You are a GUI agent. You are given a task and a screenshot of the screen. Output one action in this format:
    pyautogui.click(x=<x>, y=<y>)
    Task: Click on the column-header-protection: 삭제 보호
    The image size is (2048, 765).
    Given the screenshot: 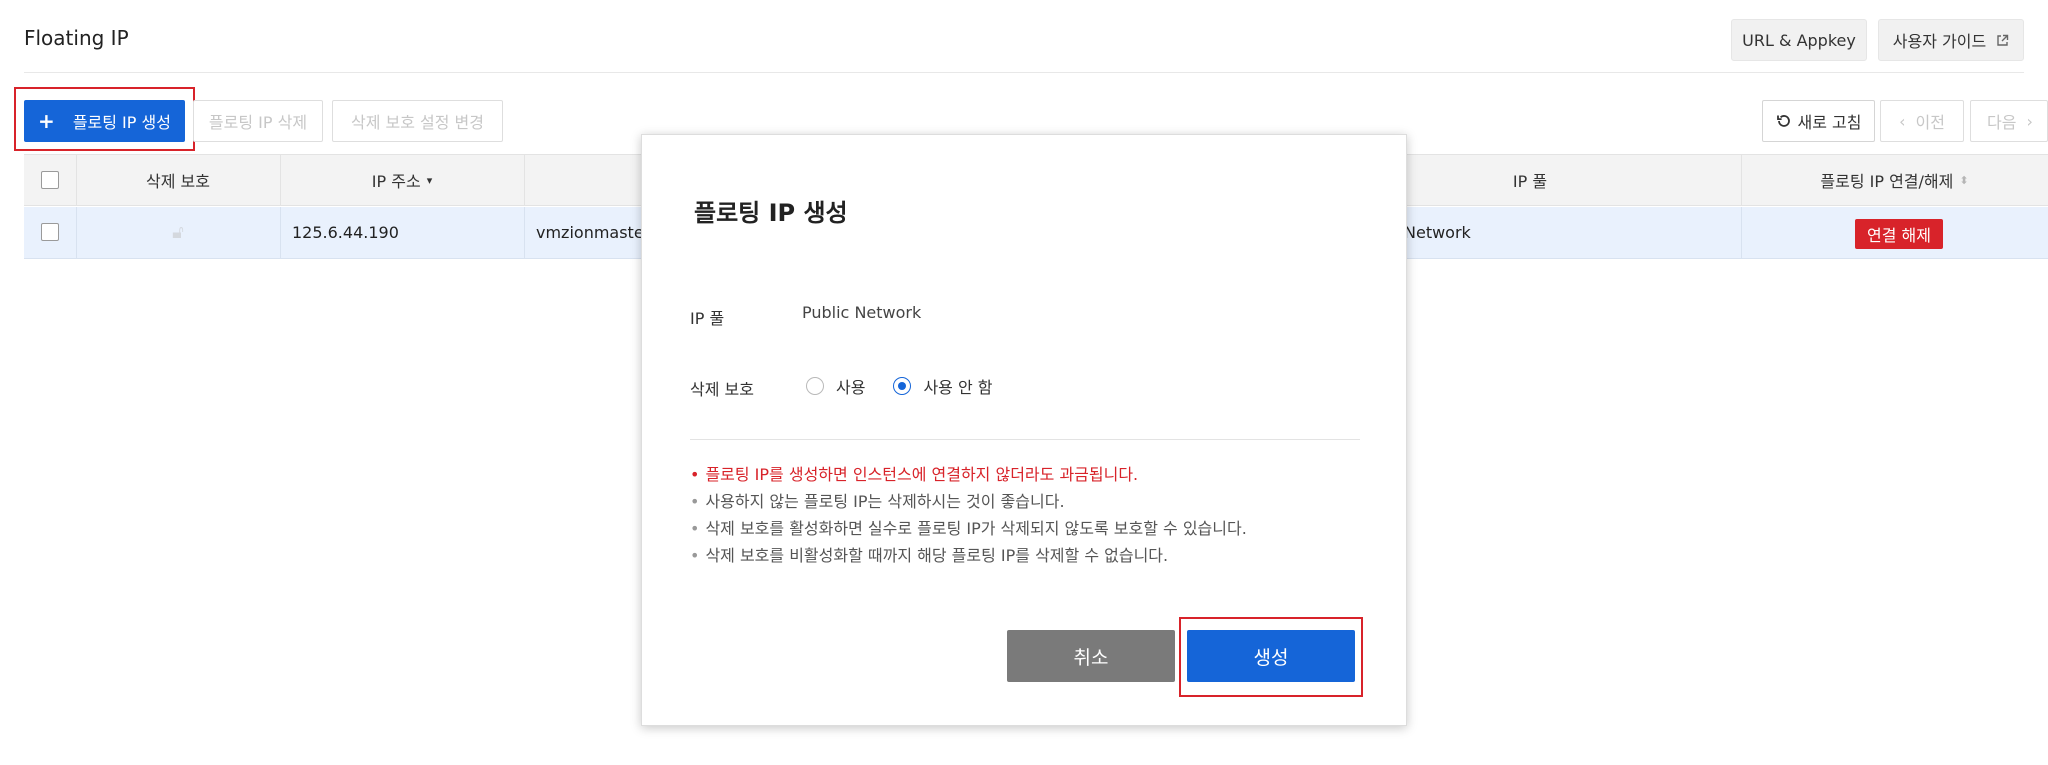 What is the action you would take?
    pyautogui.click(x=178, y=180)
    